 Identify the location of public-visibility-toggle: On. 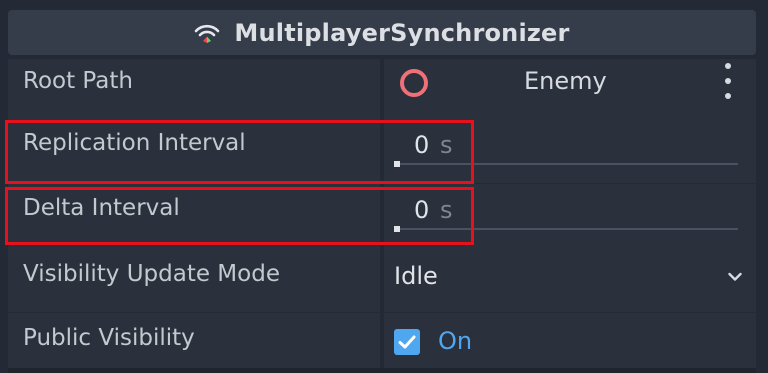
(570, 340).